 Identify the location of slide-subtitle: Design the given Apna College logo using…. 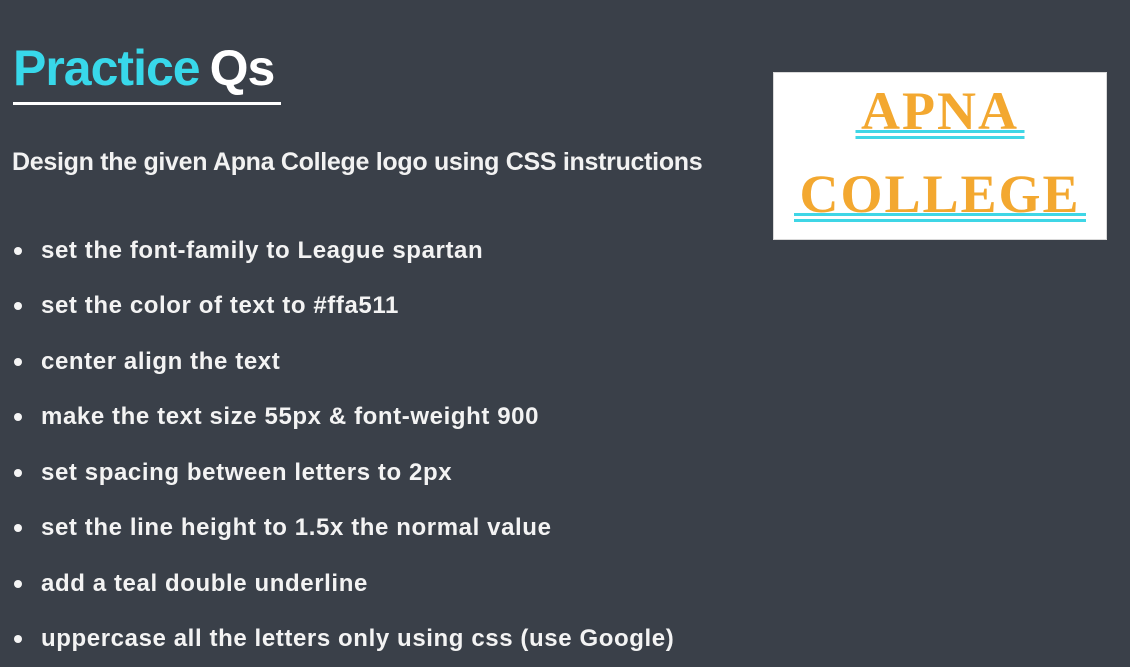
(357, 162).